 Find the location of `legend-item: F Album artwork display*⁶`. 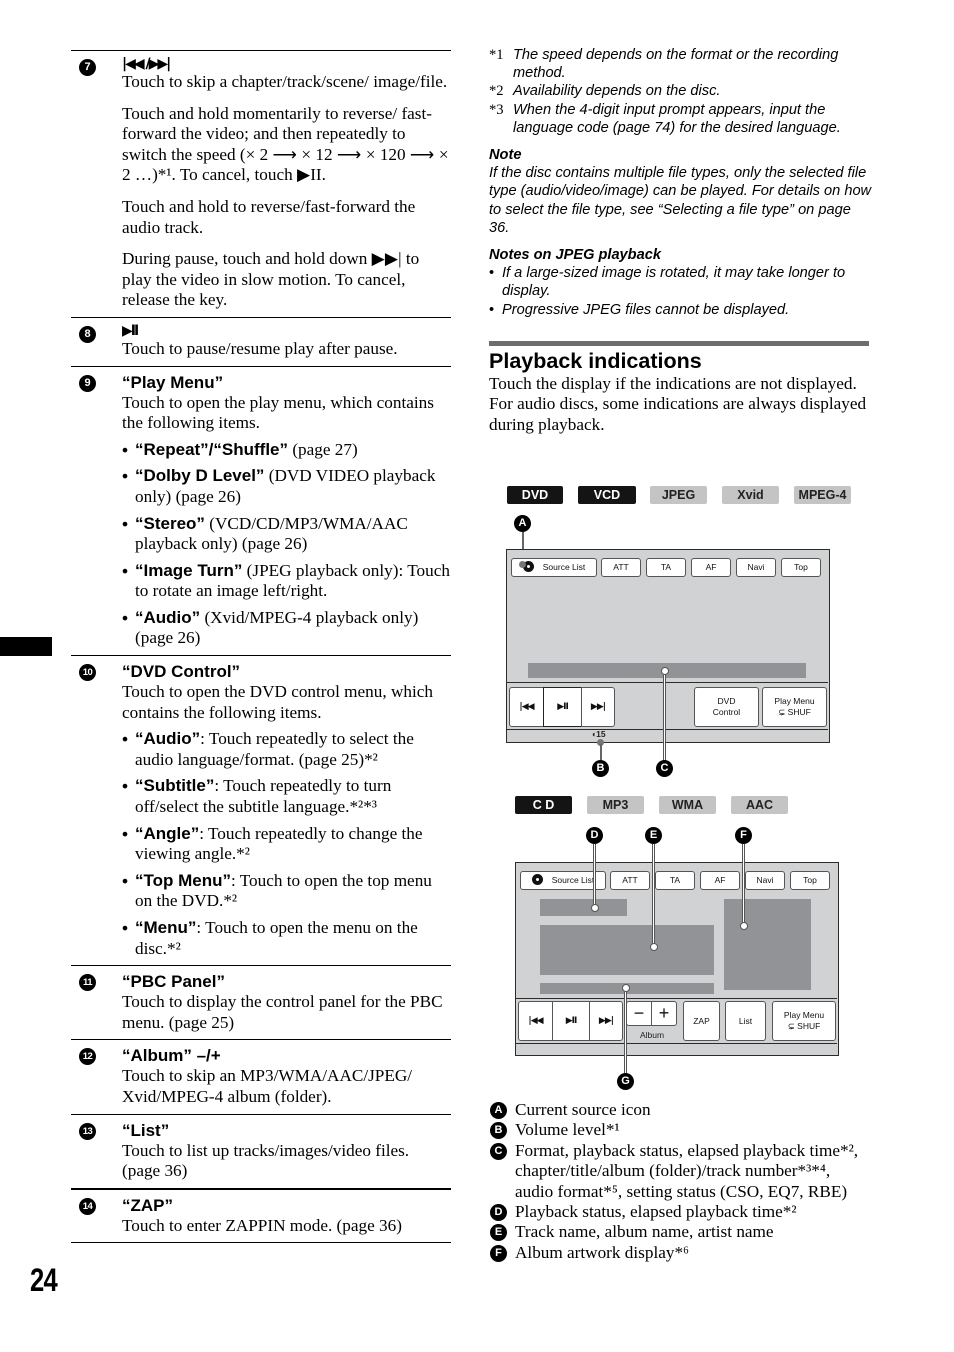

legend-item: F Album artwork display*⁶ is located at coordinates (680, 1253).